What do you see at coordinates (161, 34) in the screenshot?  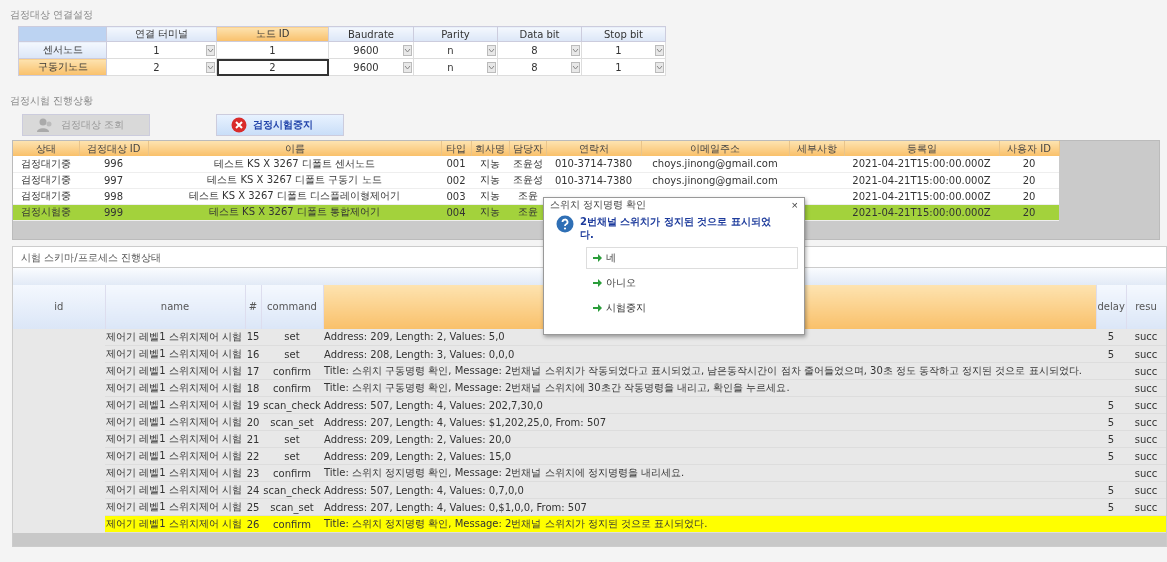 I see `column-header: 연결 터미널` at bounding box center [161, 34].